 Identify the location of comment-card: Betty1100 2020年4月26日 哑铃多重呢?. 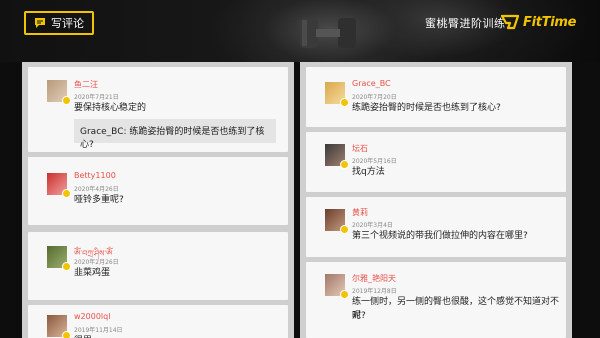
(158, 191).